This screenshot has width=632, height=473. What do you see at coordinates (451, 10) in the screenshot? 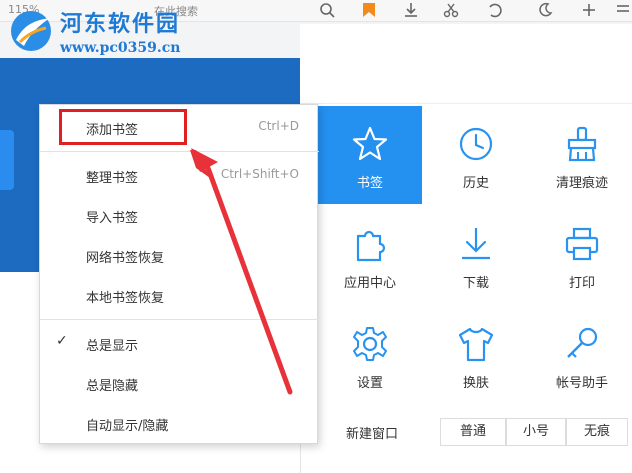
I see `scissors-icon` at bounding box center [451, 10].